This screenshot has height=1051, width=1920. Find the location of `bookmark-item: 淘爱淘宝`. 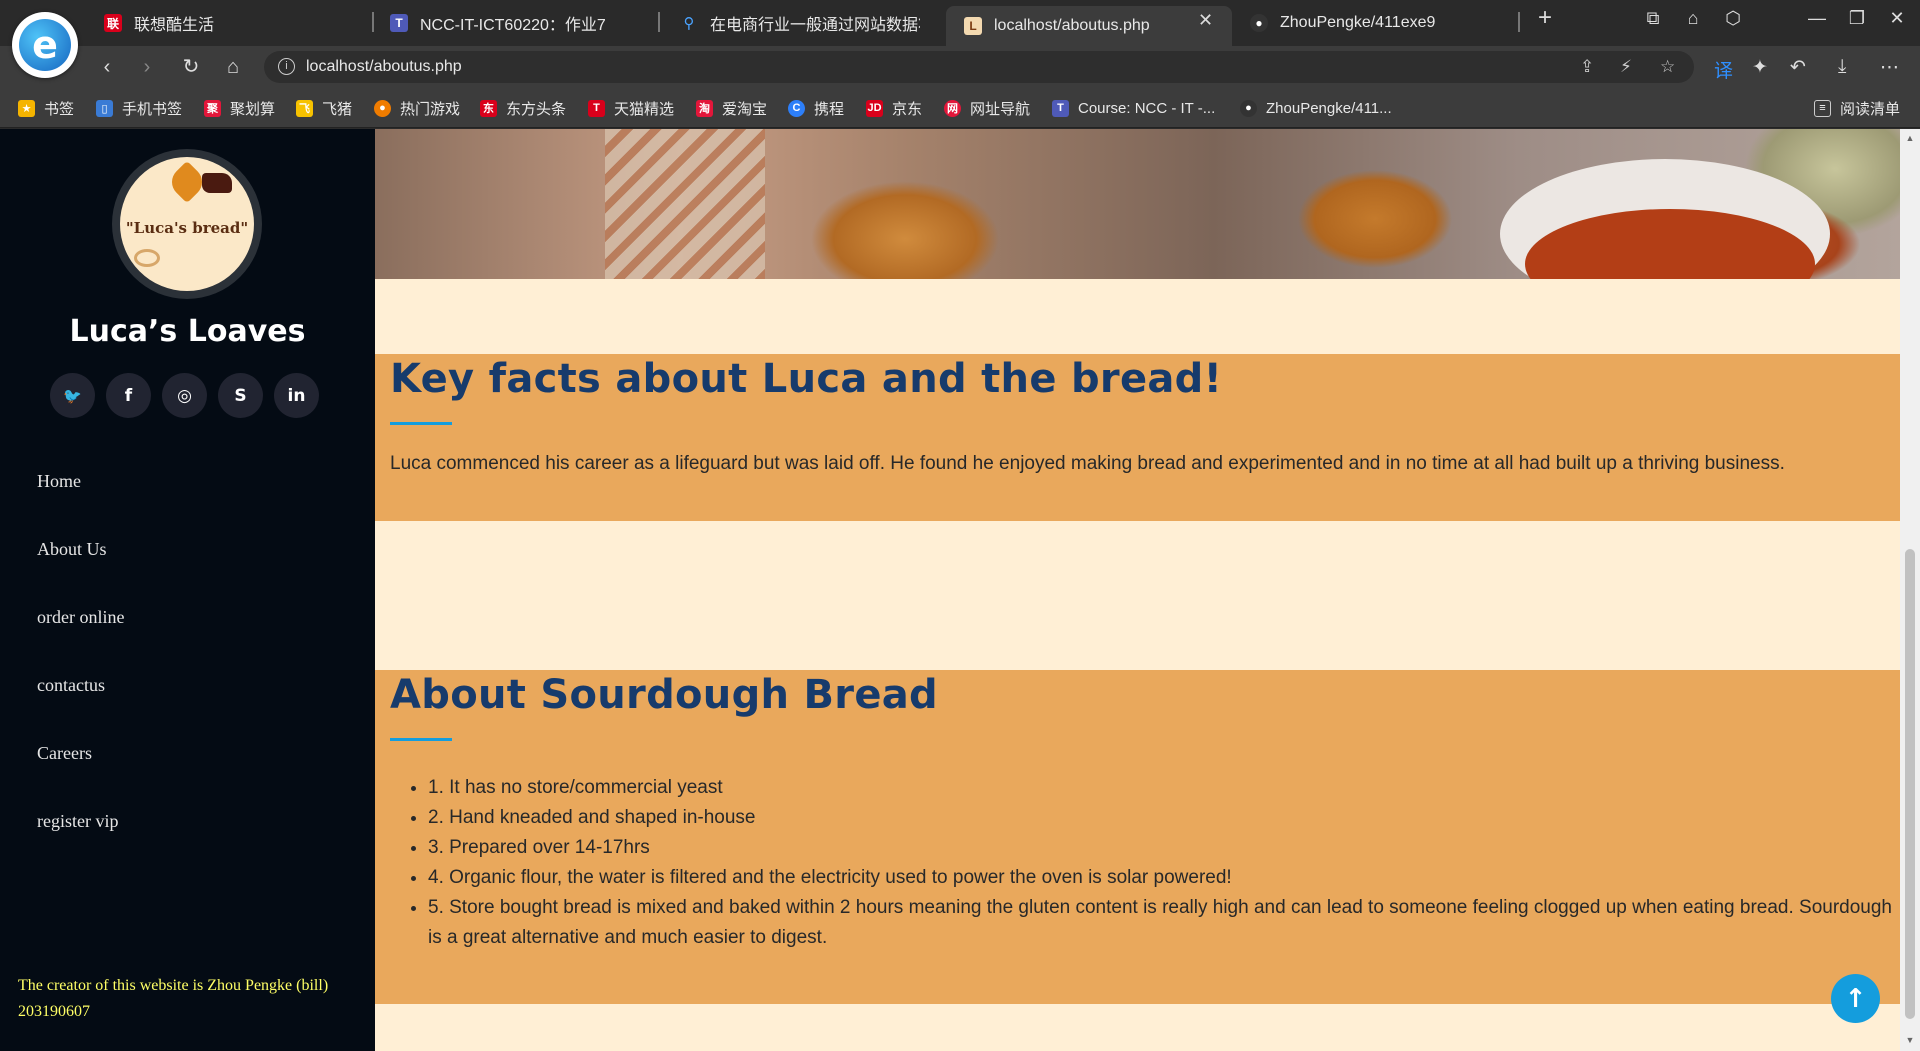

bookmark-item: 淘爱淘宝 is located at coordinates (731, 108).